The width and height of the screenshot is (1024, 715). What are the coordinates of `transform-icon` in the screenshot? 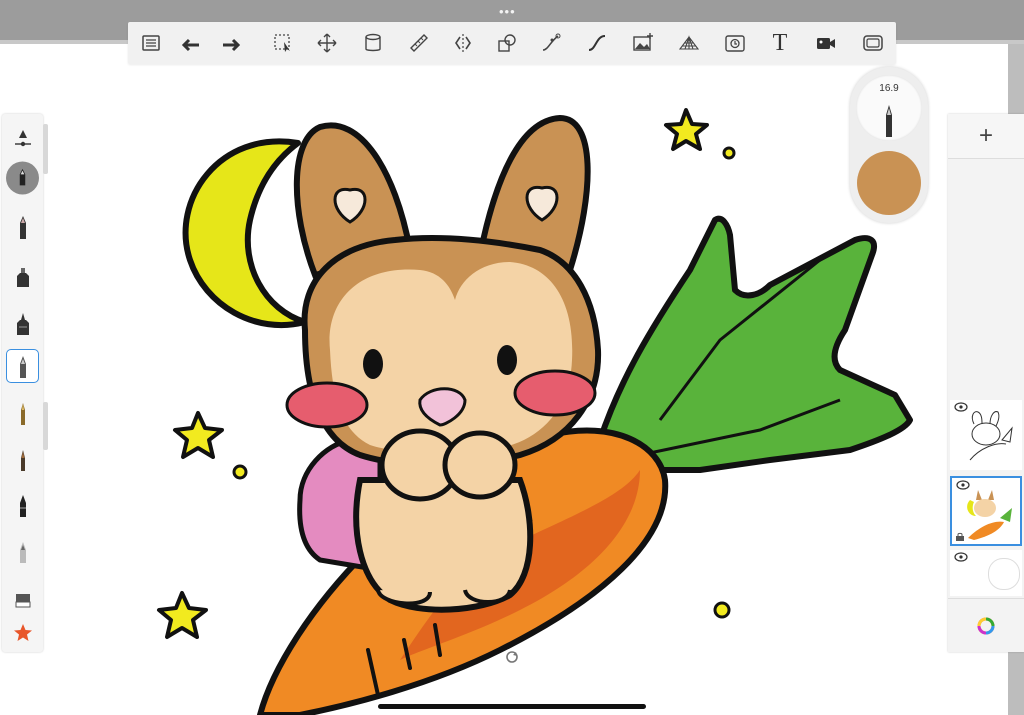 It's located at (327, 43).